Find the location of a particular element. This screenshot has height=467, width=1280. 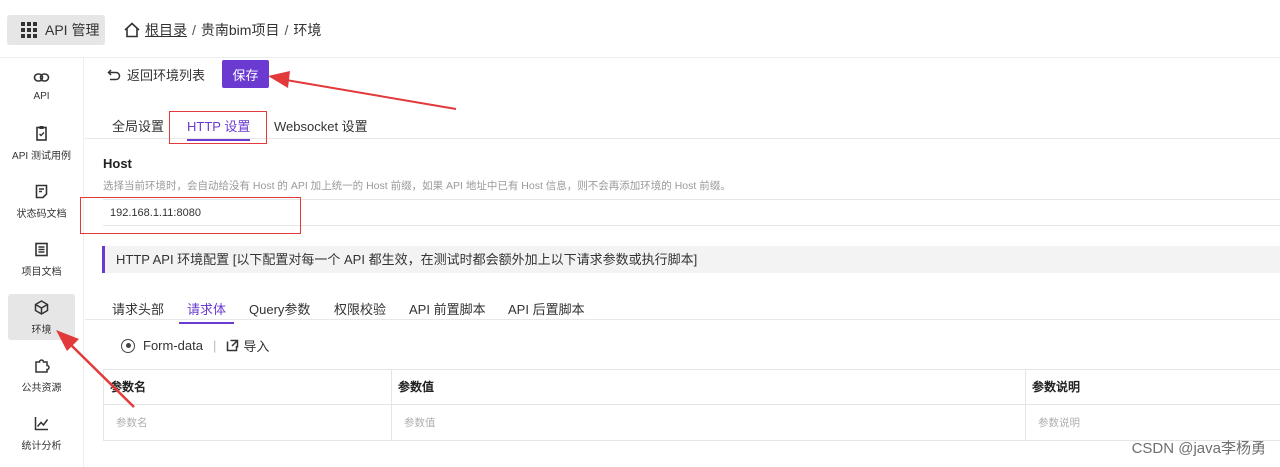

sidebar-item-api-test-cases: API 测试用例 is located at coordinates (41, 143).